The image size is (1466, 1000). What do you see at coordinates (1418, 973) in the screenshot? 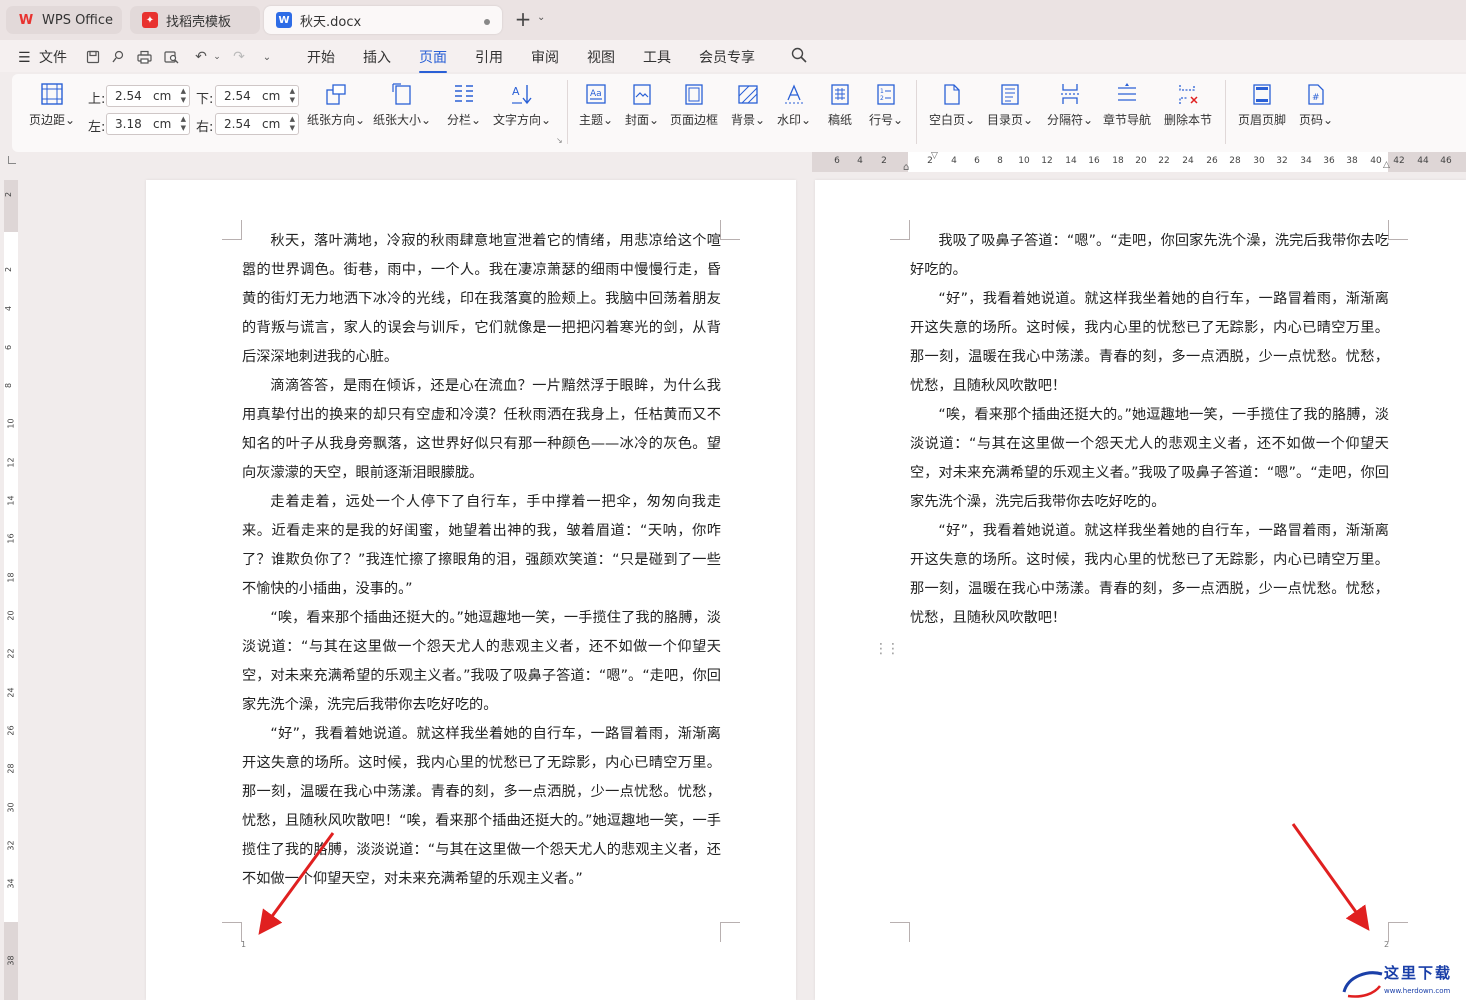
I see `watermark-text: 这里下载` at bounding box center [1418, 973].